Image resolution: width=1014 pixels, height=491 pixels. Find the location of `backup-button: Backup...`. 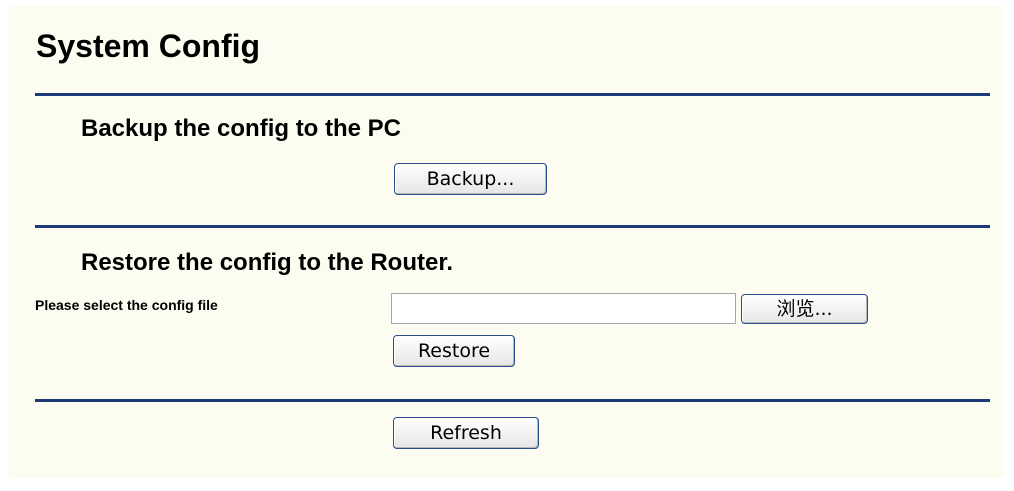

backup-button: Backup... is located at coordinates (470, 179).